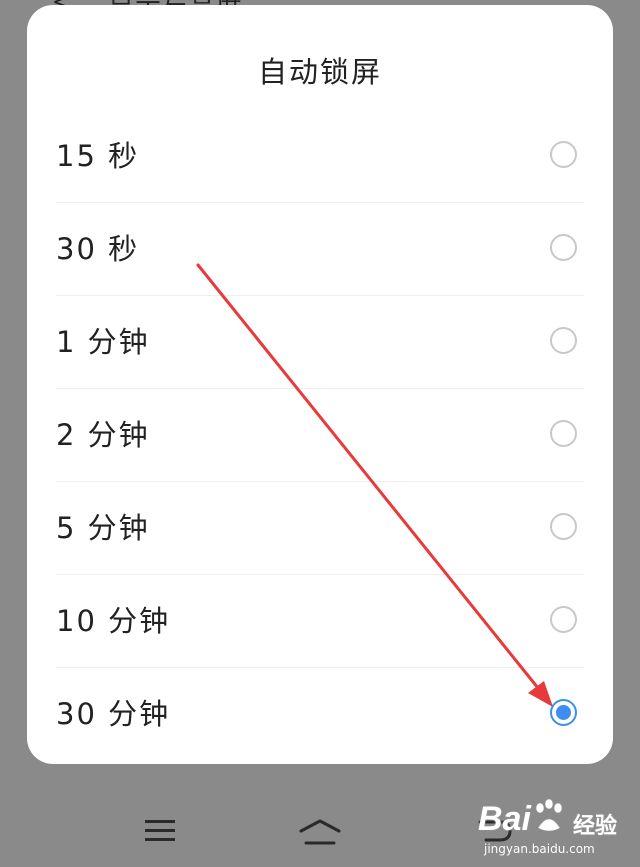 Image resolution: width=640 pixels, height=867 pixels. What do you see at coordinates (320, 621) in the screenshot?
I see `option-10-minutes: 10 分钟` at bounding box center [320, 621].